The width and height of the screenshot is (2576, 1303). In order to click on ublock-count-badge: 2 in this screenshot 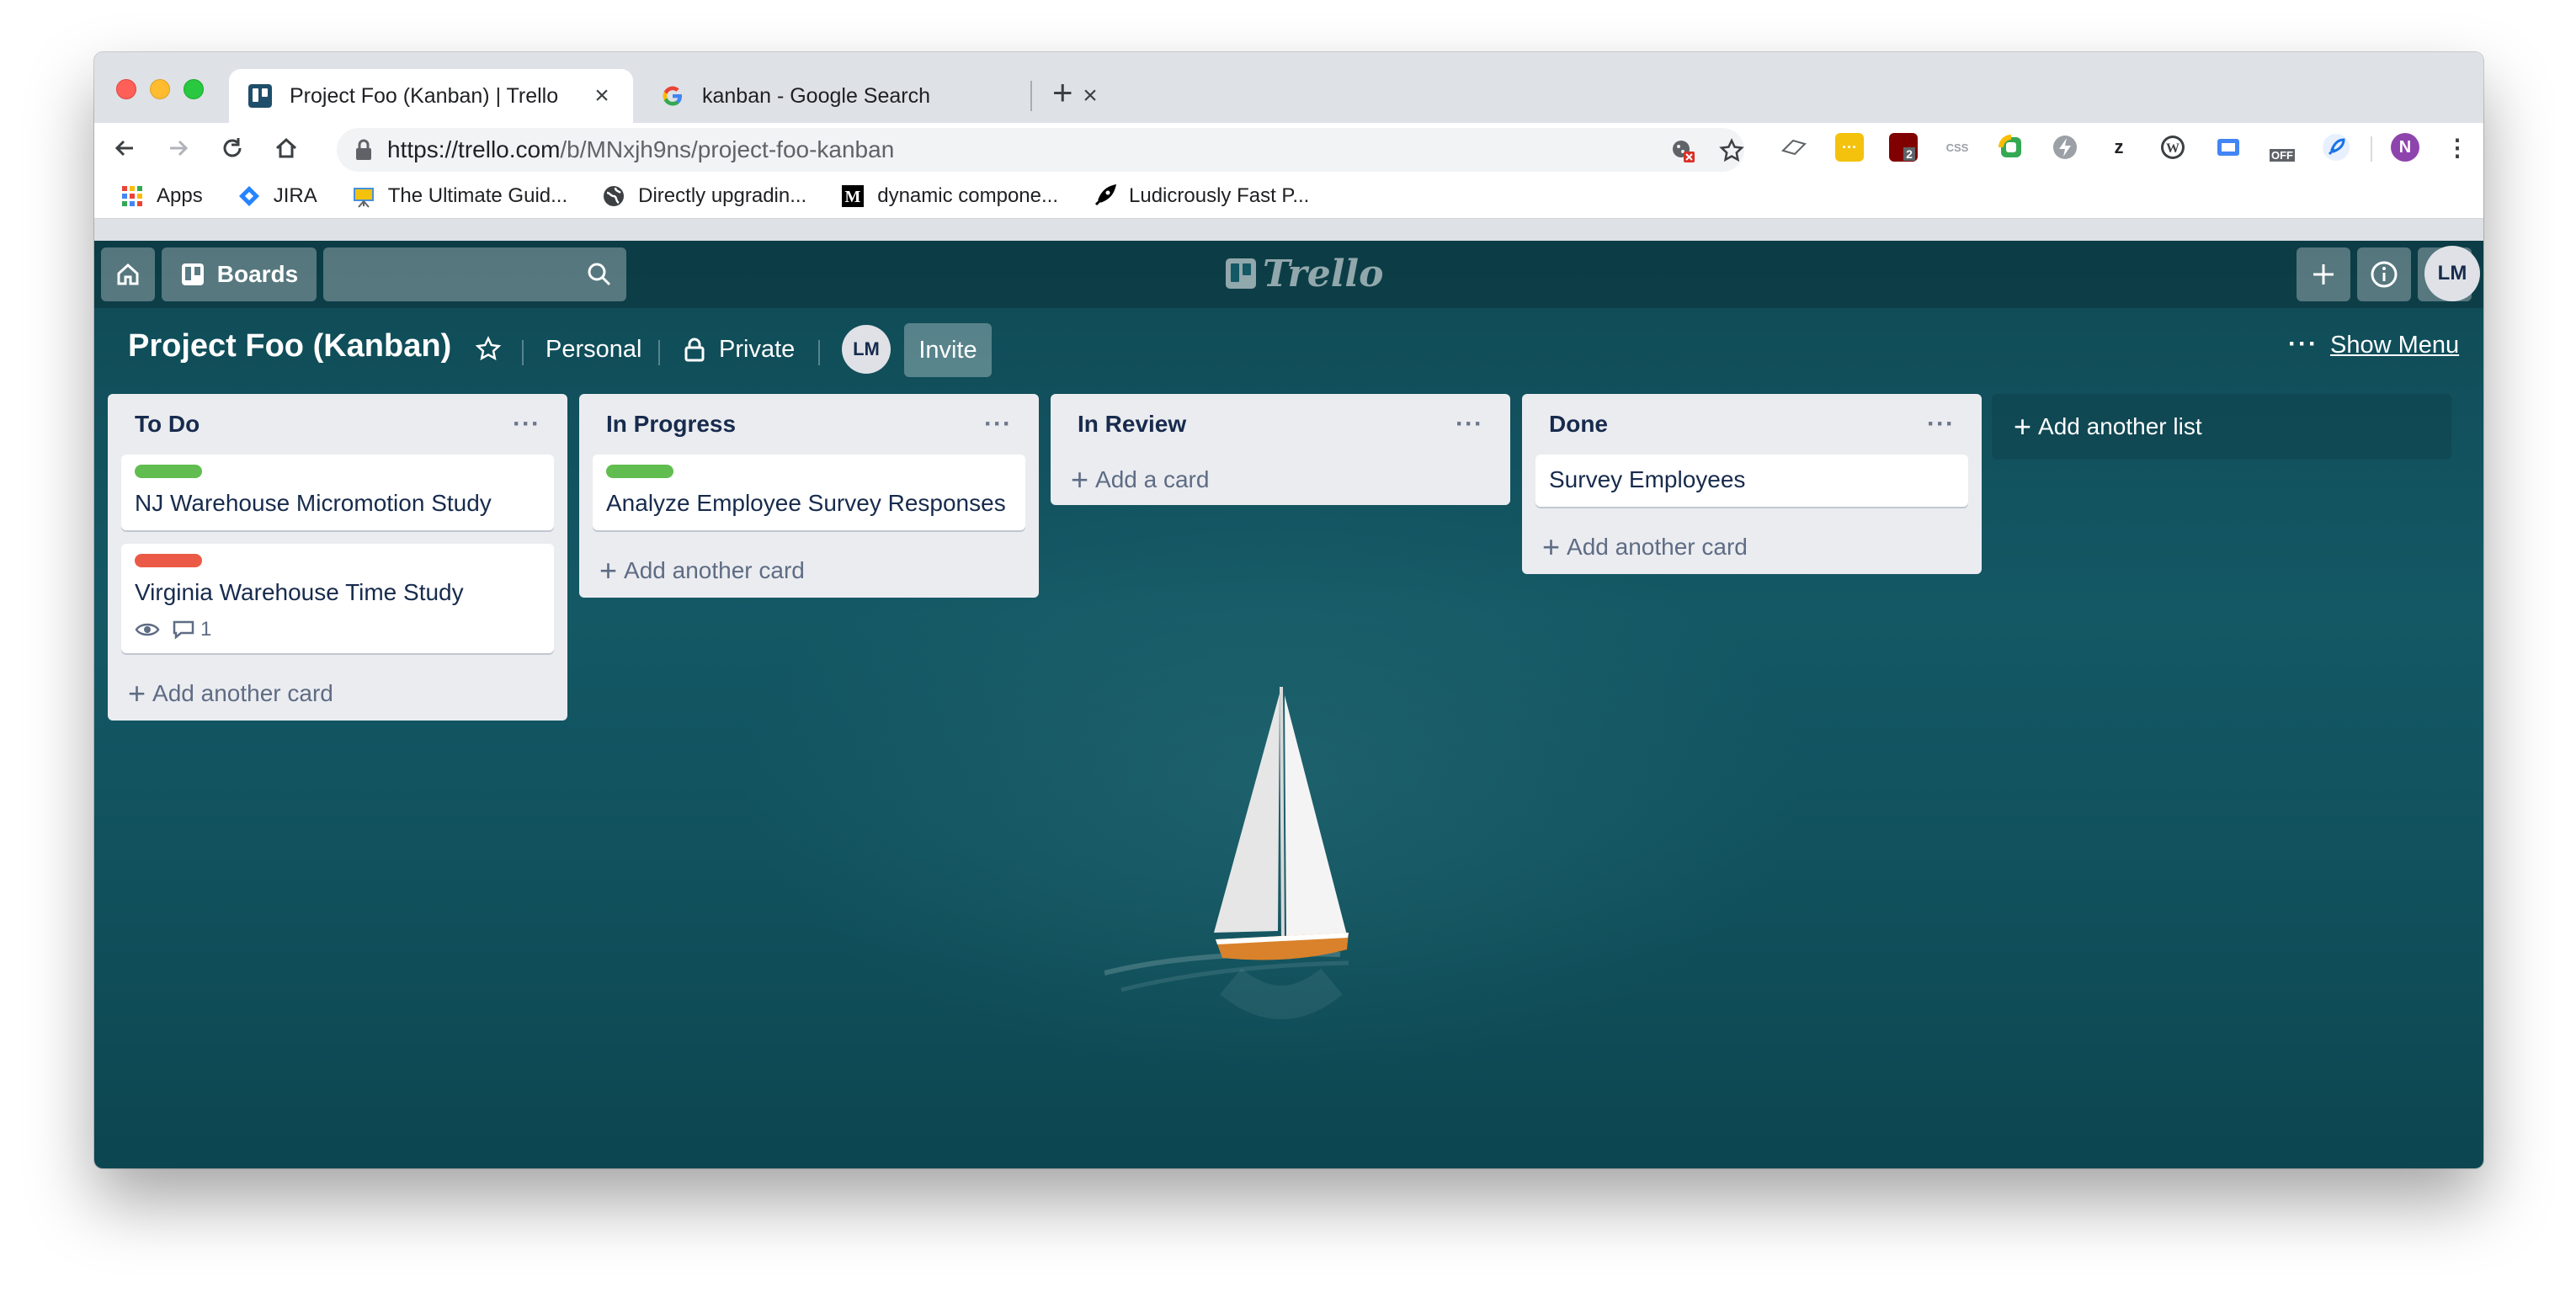, I will do `click(1909, 154)`.